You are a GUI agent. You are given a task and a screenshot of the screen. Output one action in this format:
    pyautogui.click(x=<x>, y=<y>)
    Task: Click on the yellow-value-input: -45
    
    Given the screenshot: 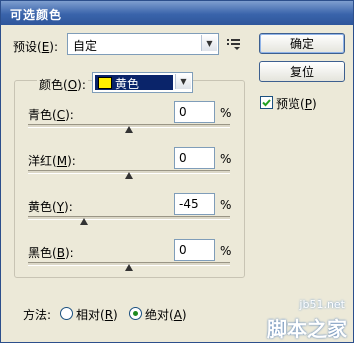 What is the action you would take?
    pyautogui.click(x=194, y=204)
    